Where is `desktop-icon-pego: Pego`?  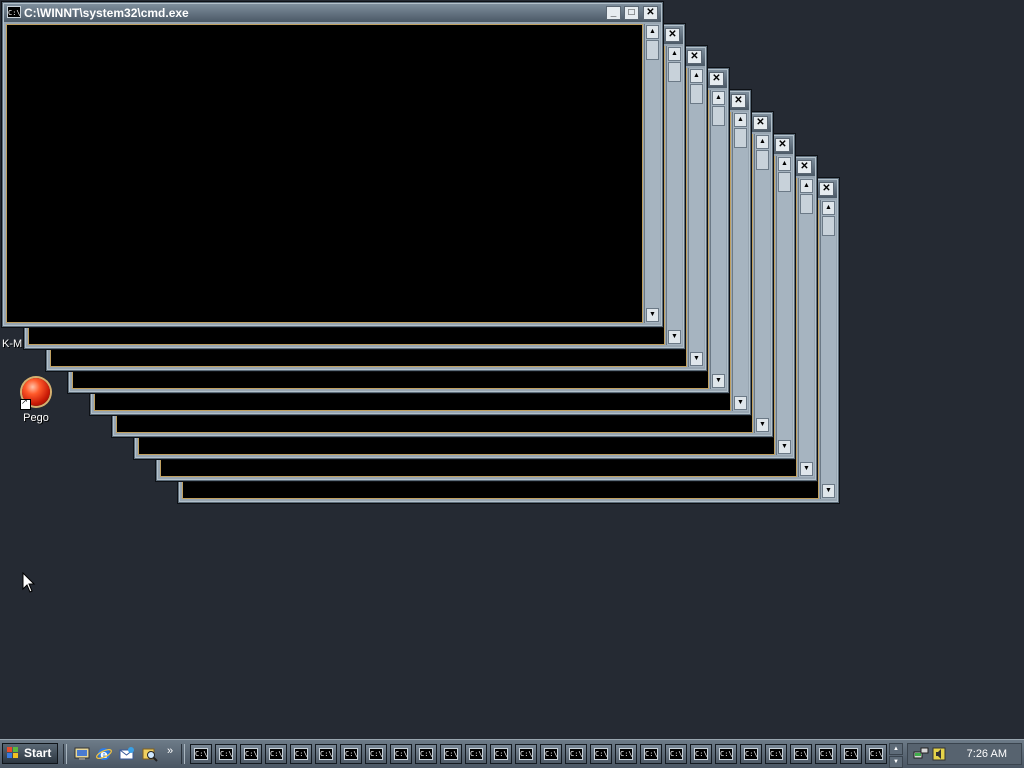 desktop-icon-pego: Pego is located at coordinates (36, 401).